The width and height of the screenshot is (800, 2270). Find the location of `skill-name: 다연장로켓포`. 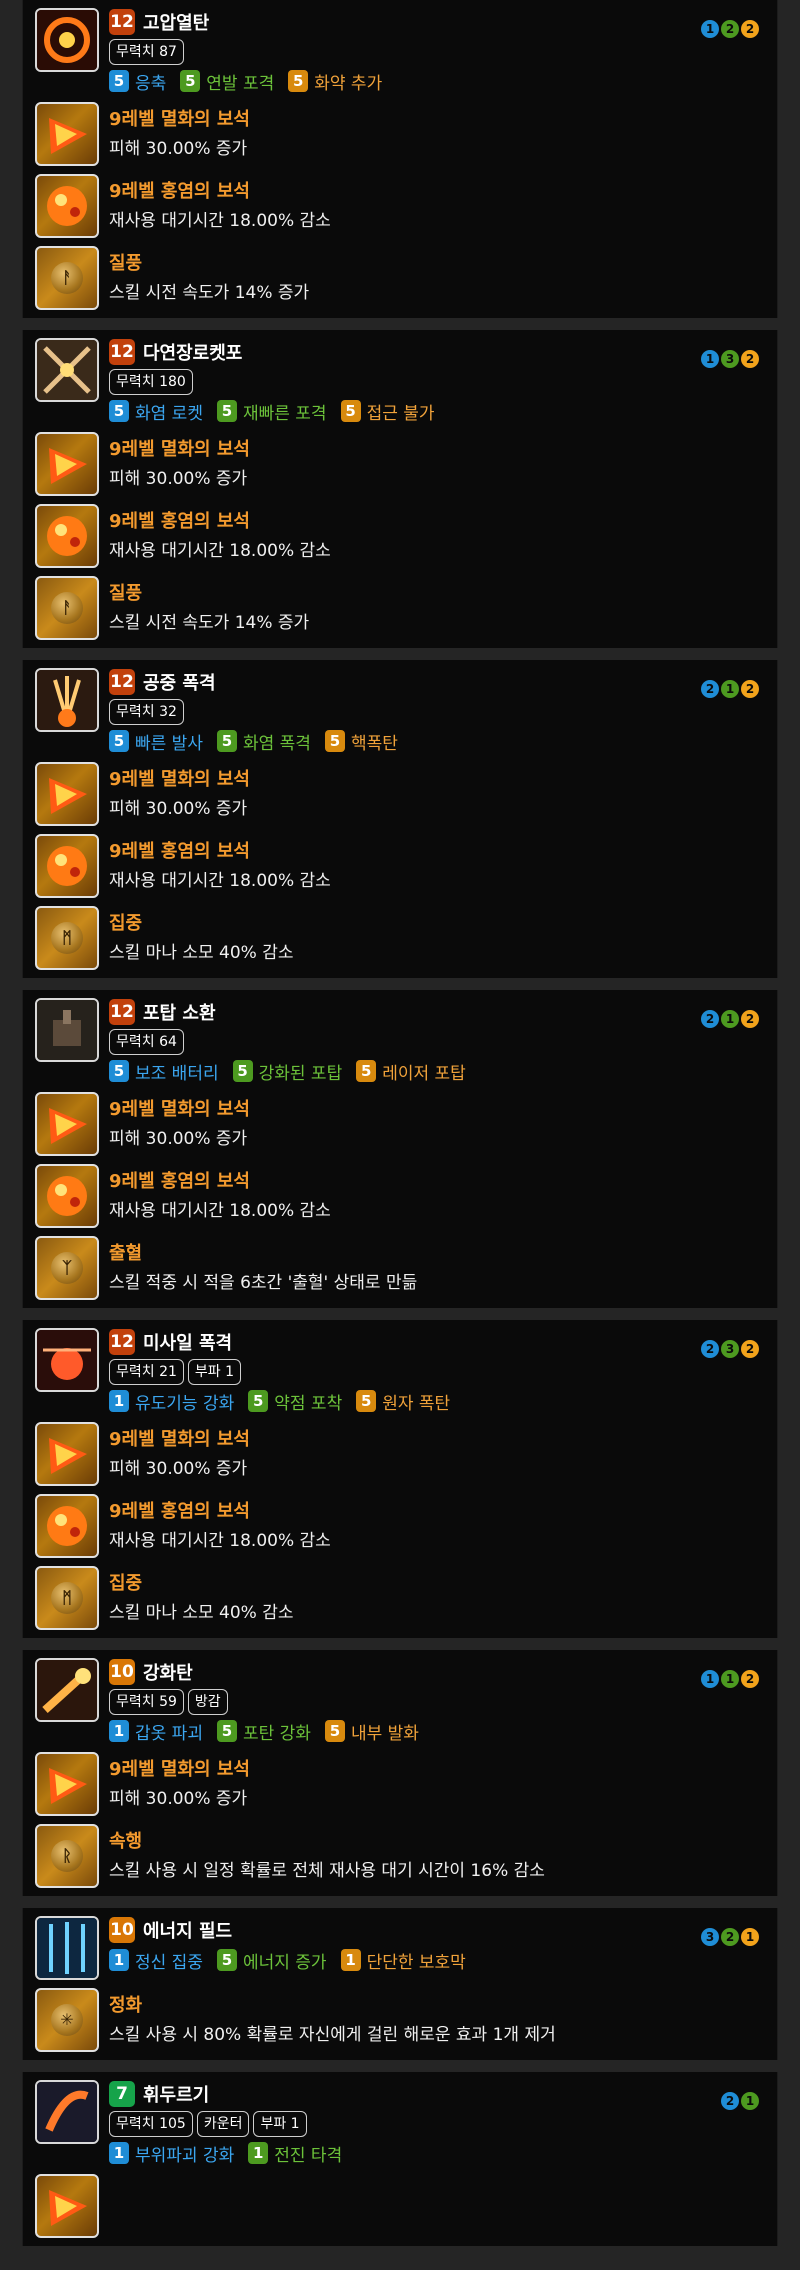

skill-name: 다연장로켓포 is located at coordinates (193, 353).